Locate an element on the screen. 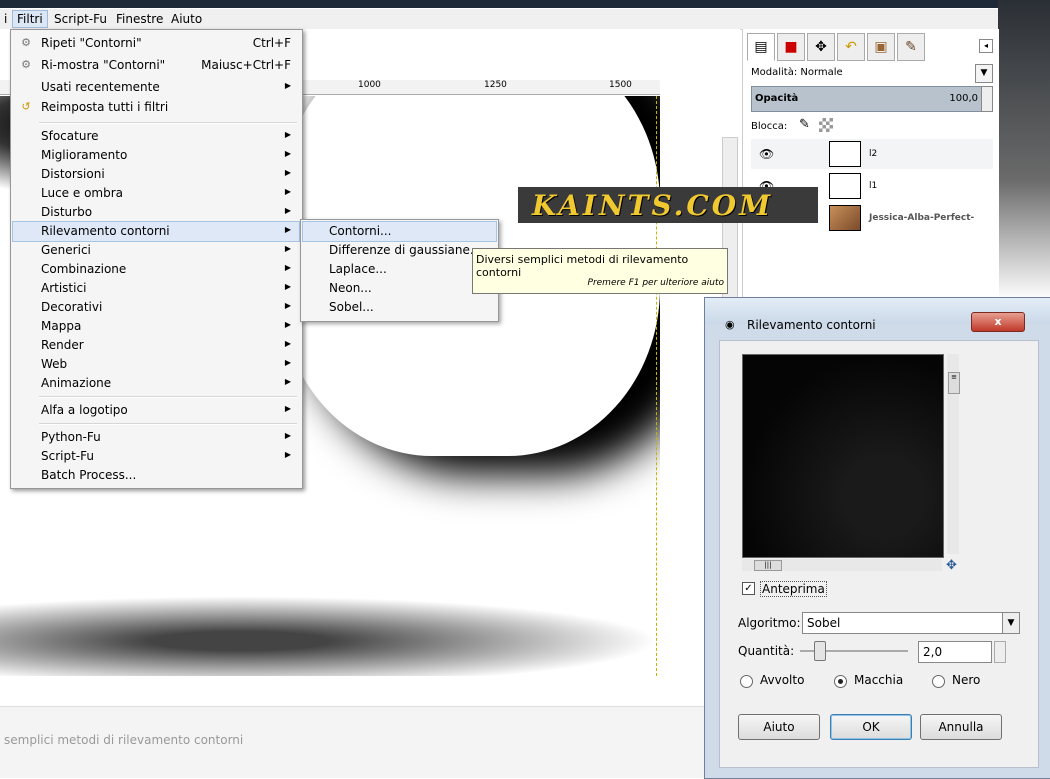 The image size is (1050, 779). wrap-radio is located at coordinates (746, 681).